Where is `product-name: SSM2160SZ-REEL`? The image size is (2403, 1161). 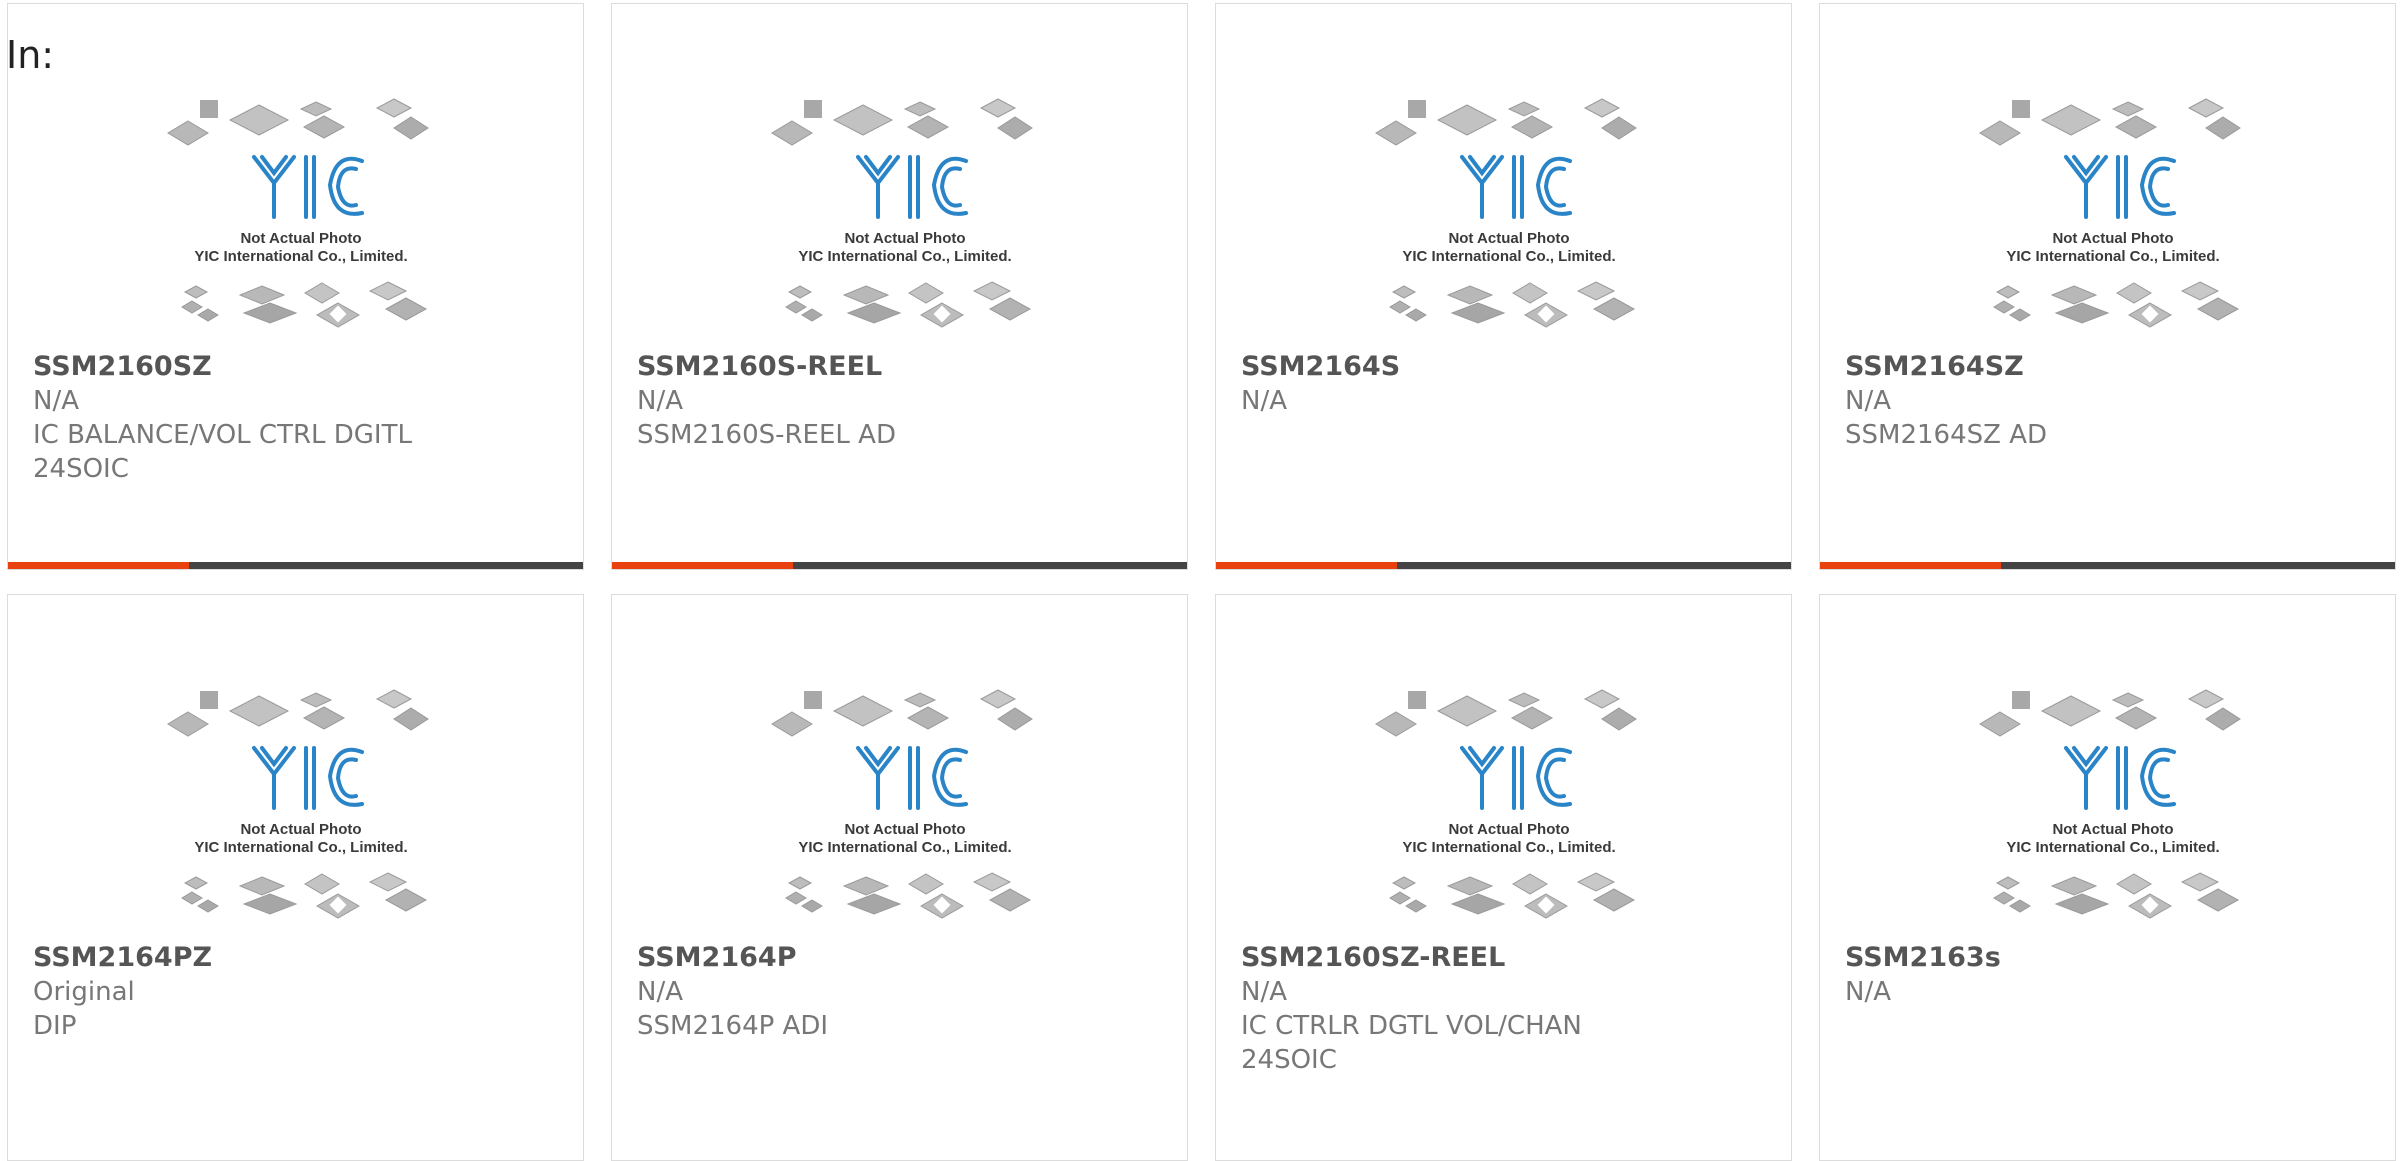 product-name: SSM2160SZ-REEL is located at coordinates (1456, 958).